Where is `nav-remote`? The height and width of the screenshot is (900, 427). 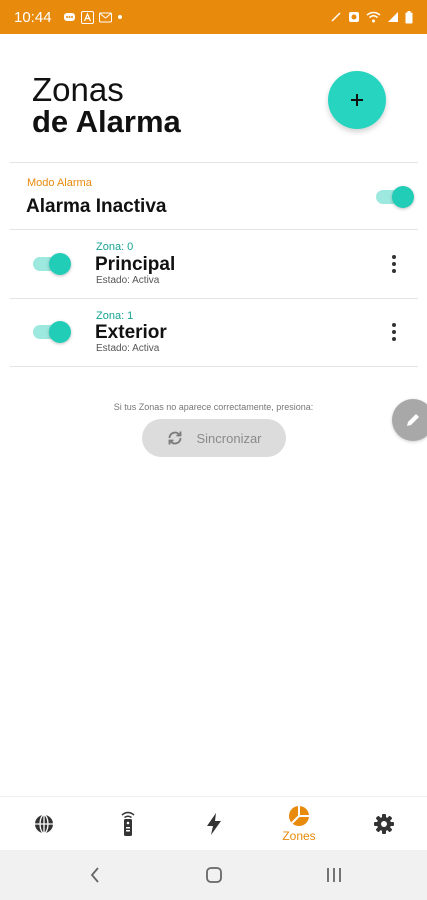 nav-remote is located at coordinates (128, 824).